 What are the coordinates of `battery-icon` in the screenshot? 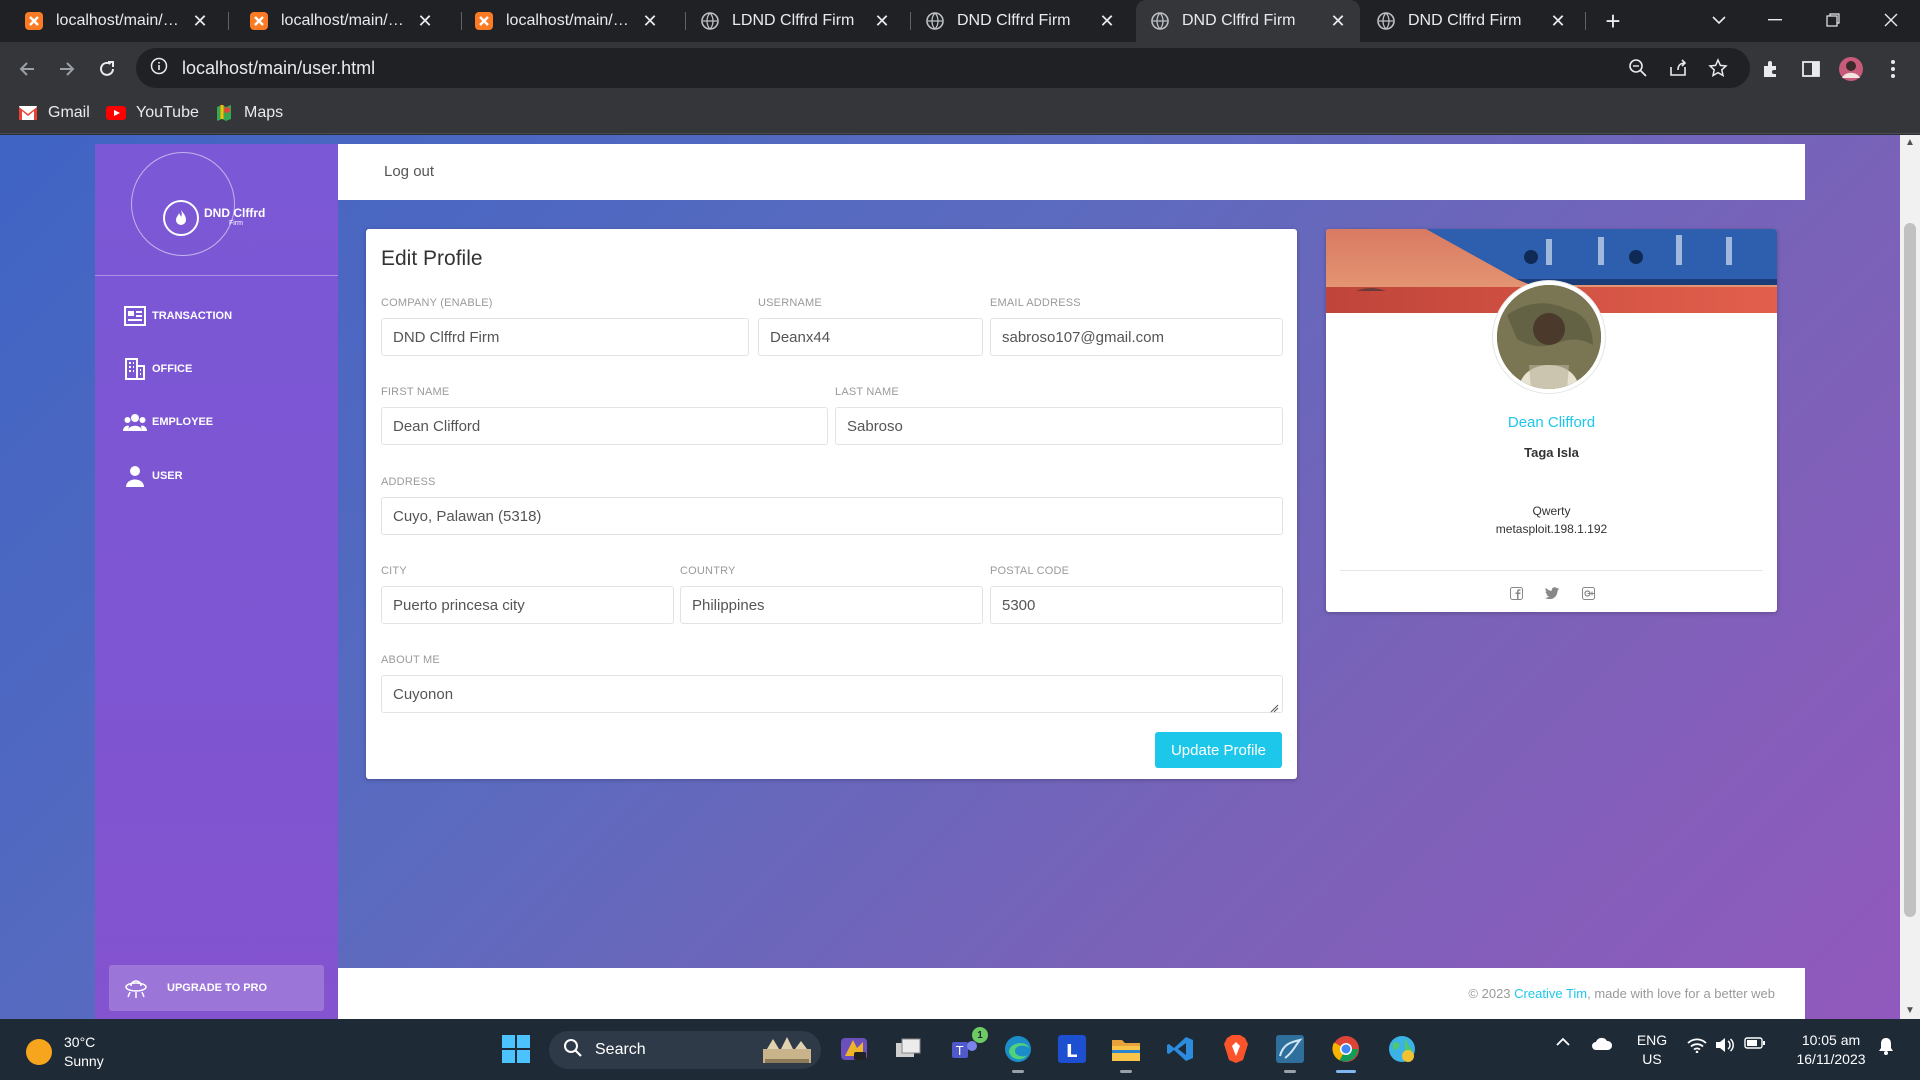 It's located at (1755, 1043).